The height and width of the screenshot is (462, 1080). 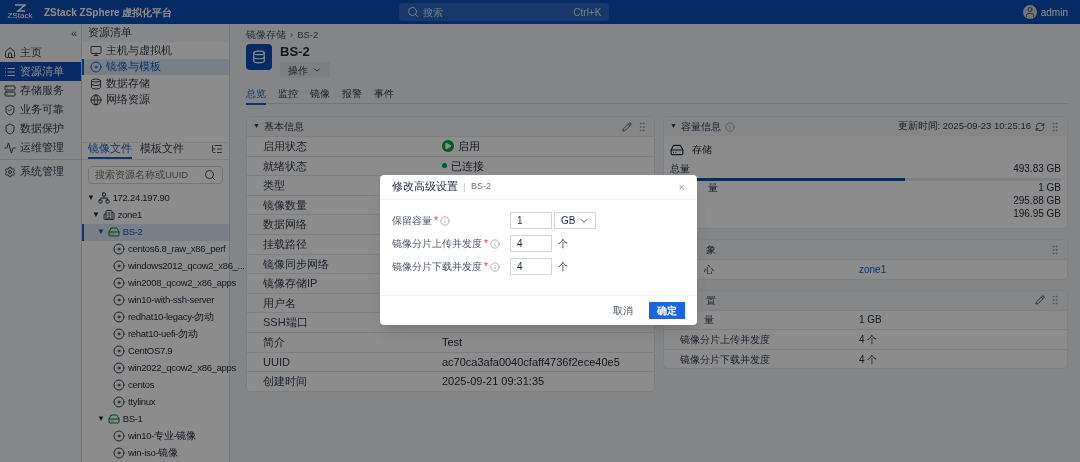 I want to click on tree-item: ttylinux, so click(x=155, y=402).